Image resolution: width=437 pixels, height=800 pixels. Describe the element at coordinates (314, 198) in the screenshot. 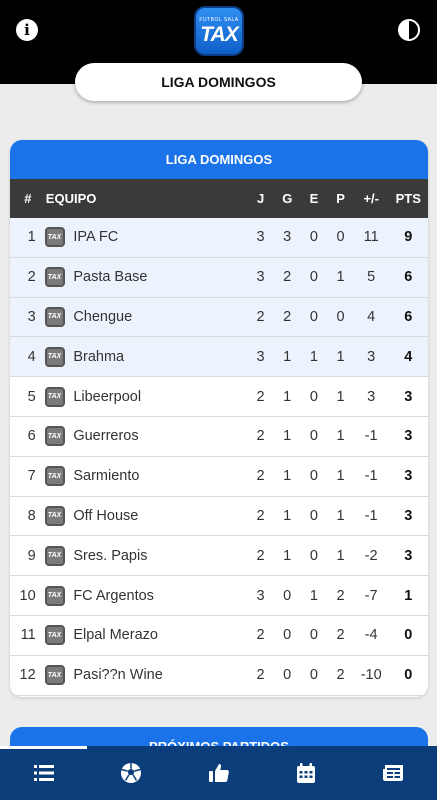

I see `col-e: E` at that location.